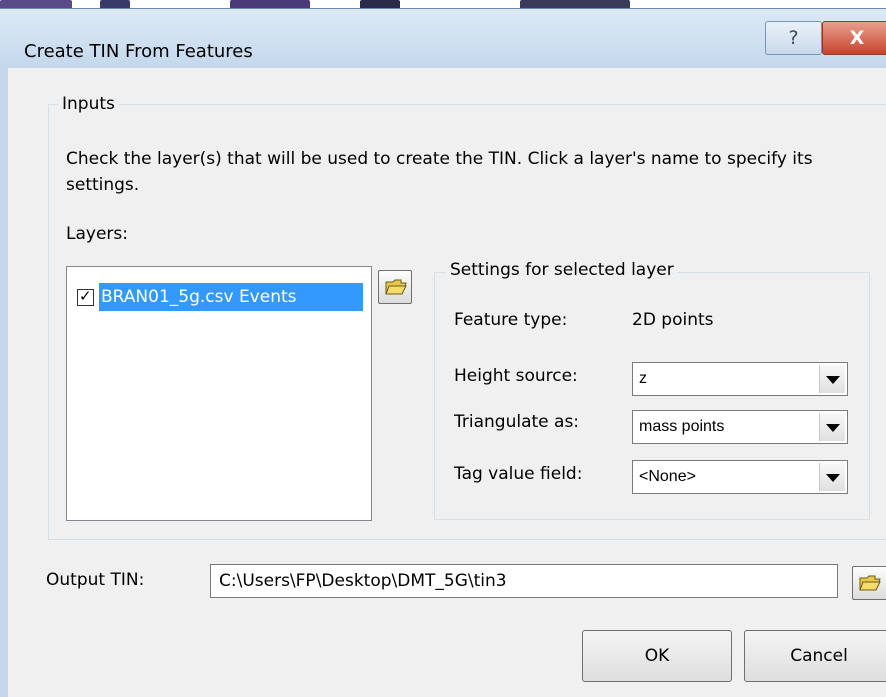 The width and height of the screenshot is (886, 697). Describe the element at coordinates (219, 393) in the screenshot. I see `layers-list: ✓ BRAN01_5g.csv Events` at that location.